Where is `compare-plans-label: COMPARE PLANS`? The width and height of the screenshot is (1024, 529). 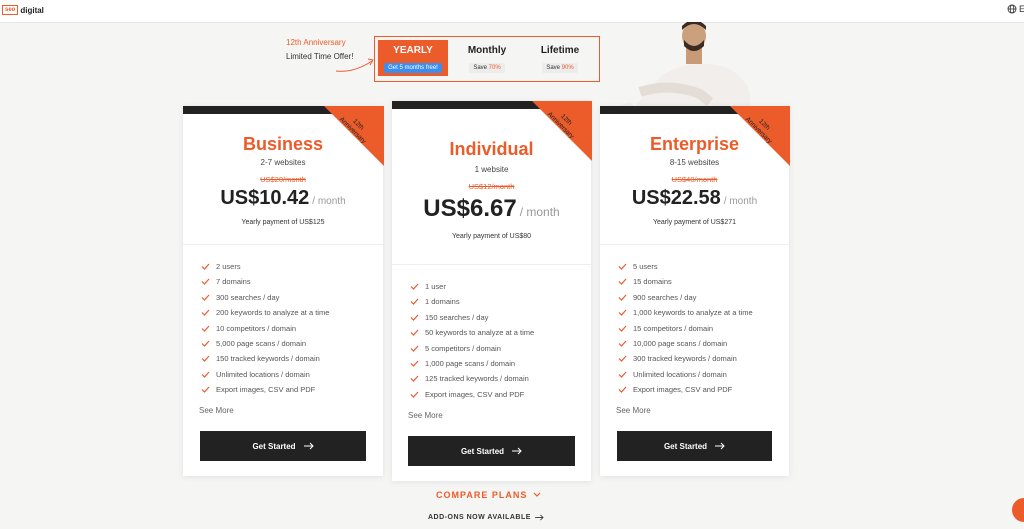
compare-plans-label: COMPARE PLANS is located at coordinates (482, 495).